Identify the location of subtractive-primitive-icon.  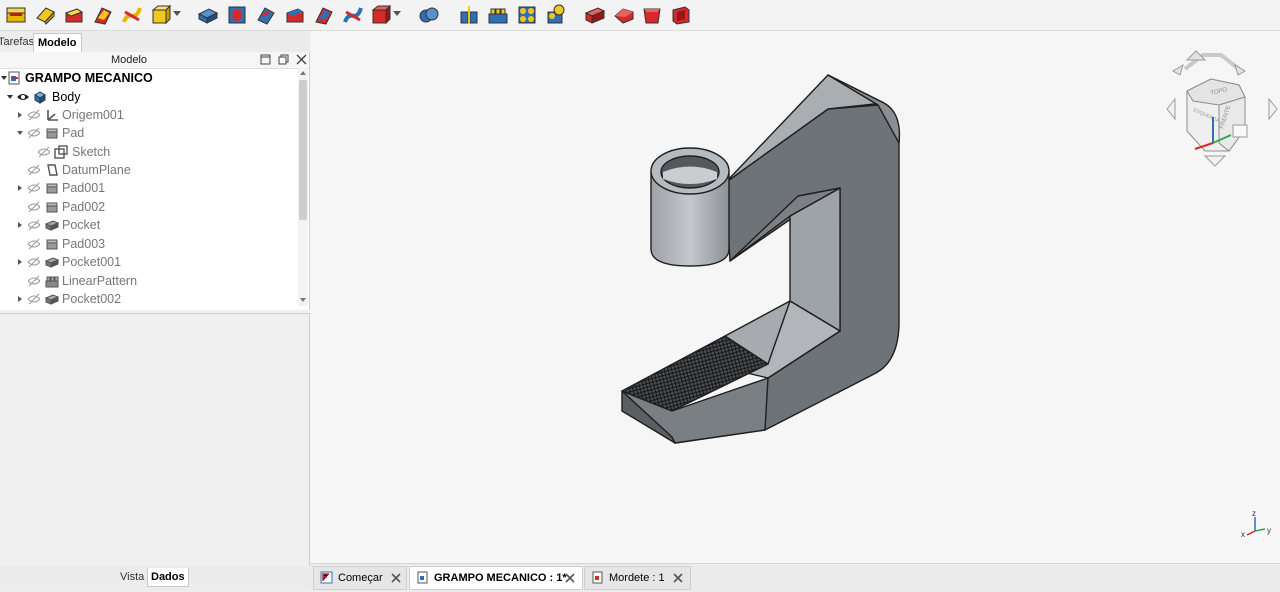
(381, 15).